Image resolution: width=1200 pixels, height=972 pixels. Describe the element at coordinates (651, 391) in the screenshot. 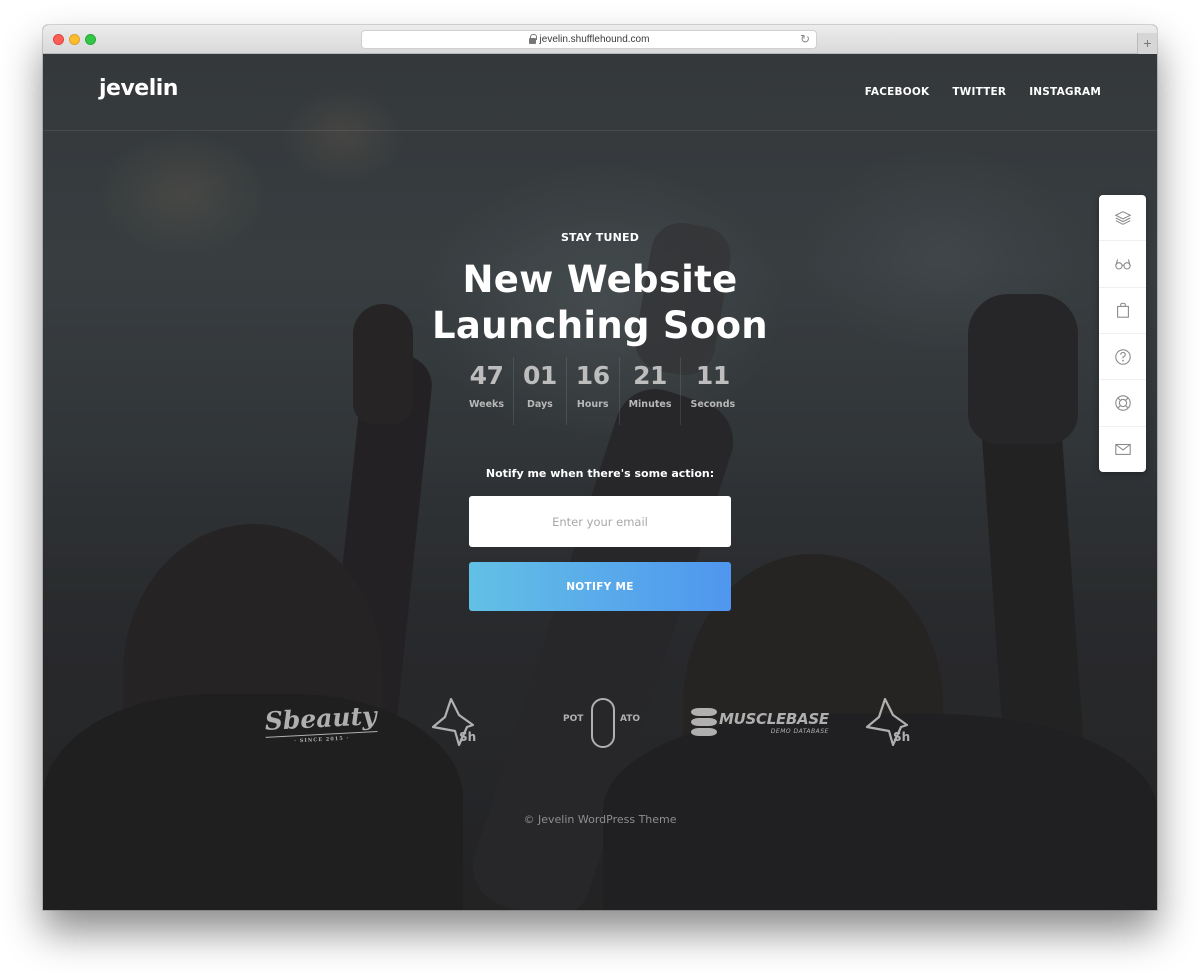

I see `countdown-minutes: 21 Minutes` at that location.